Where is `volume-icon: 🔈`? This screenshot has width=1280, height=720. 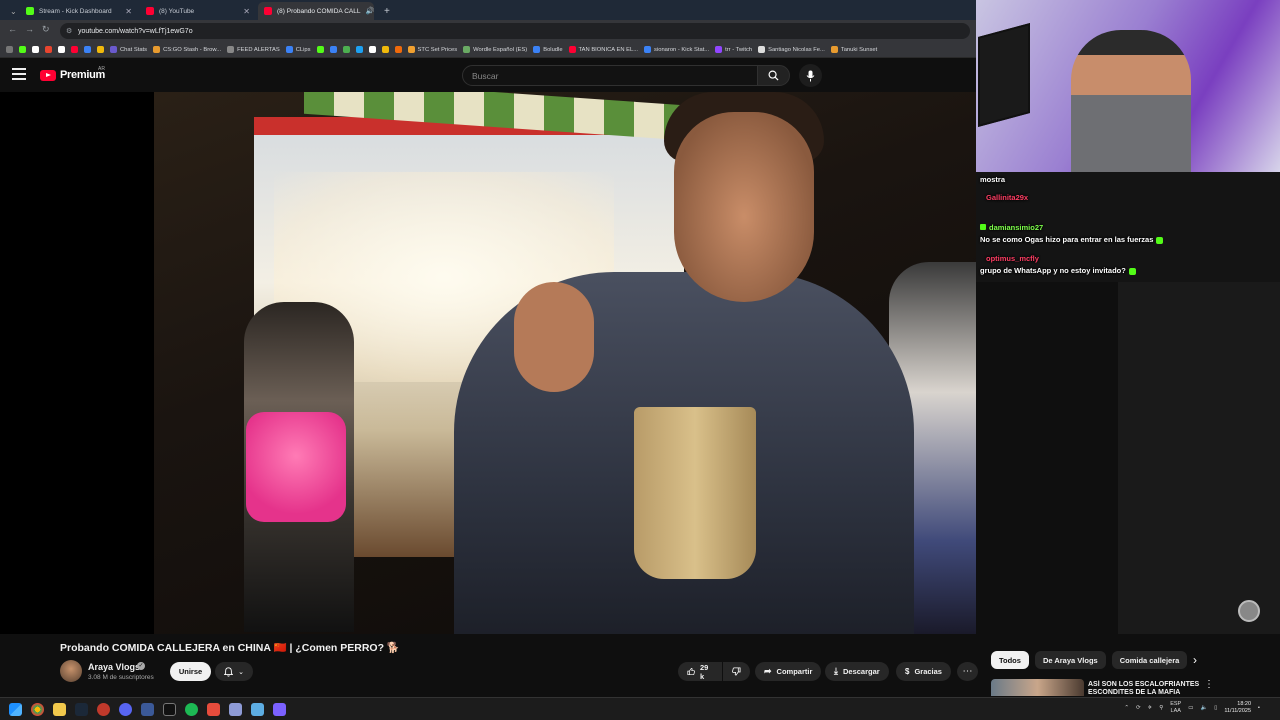 volume-icon: 🔈 is located at coordinates (1203, 708).